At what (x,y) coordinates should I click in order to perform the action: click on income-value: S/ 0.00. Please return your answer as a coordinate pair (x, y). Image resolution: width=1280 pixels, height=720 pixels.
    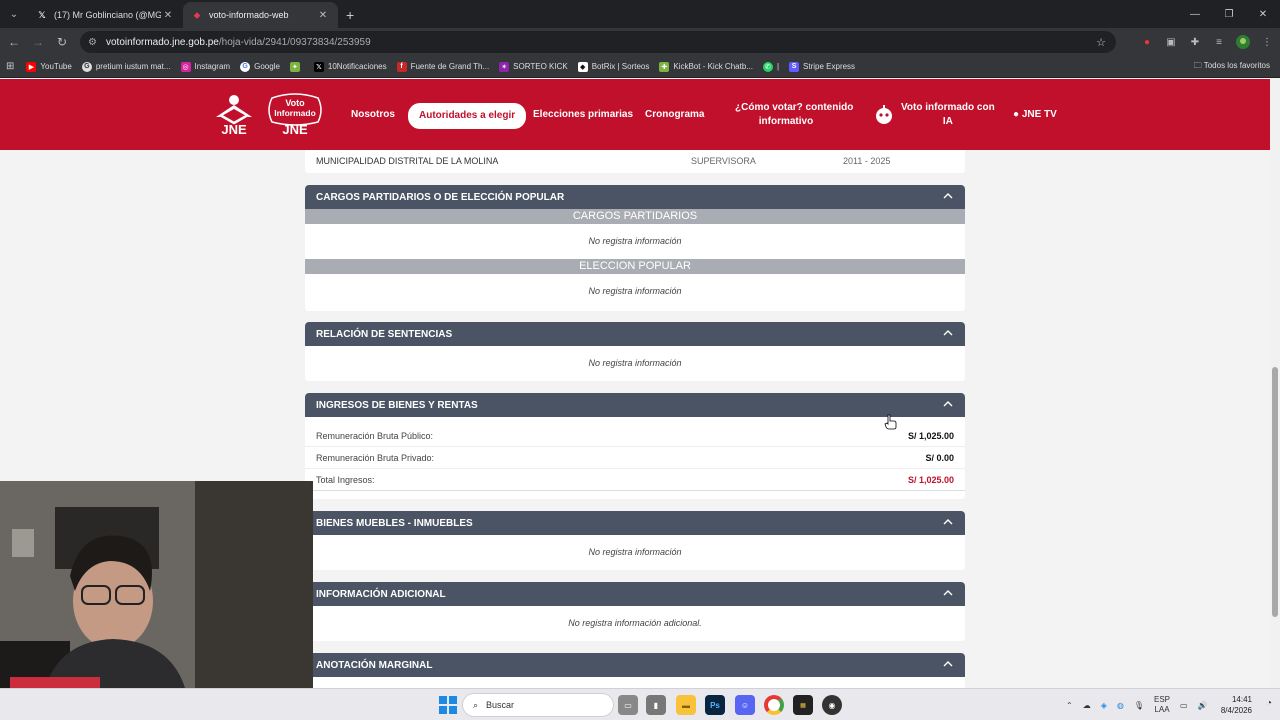
    Looking at the image, I should click on (939, 457).